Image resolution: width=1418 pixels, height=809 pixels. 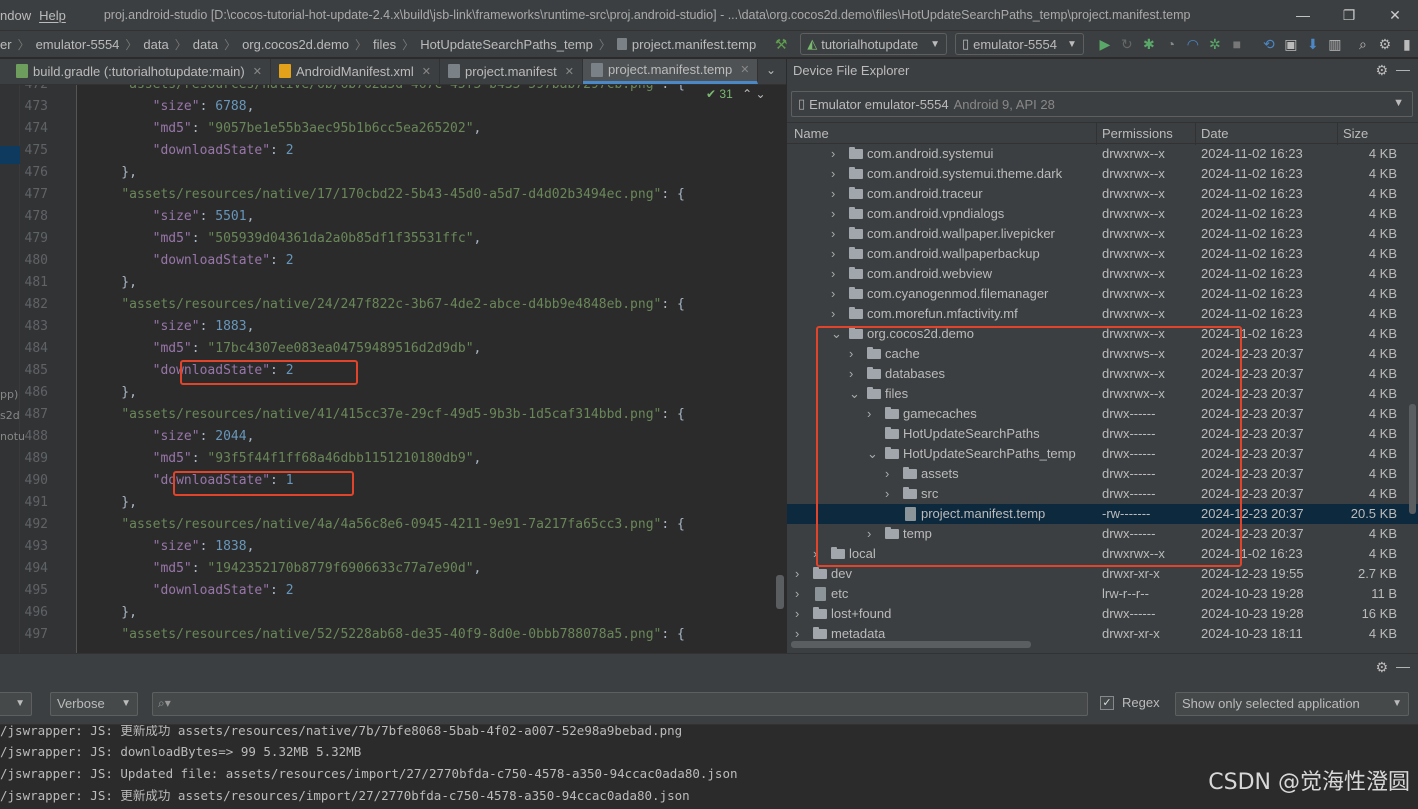 I want to click on debug-icon: ✱, so click(x=1149, y=44).